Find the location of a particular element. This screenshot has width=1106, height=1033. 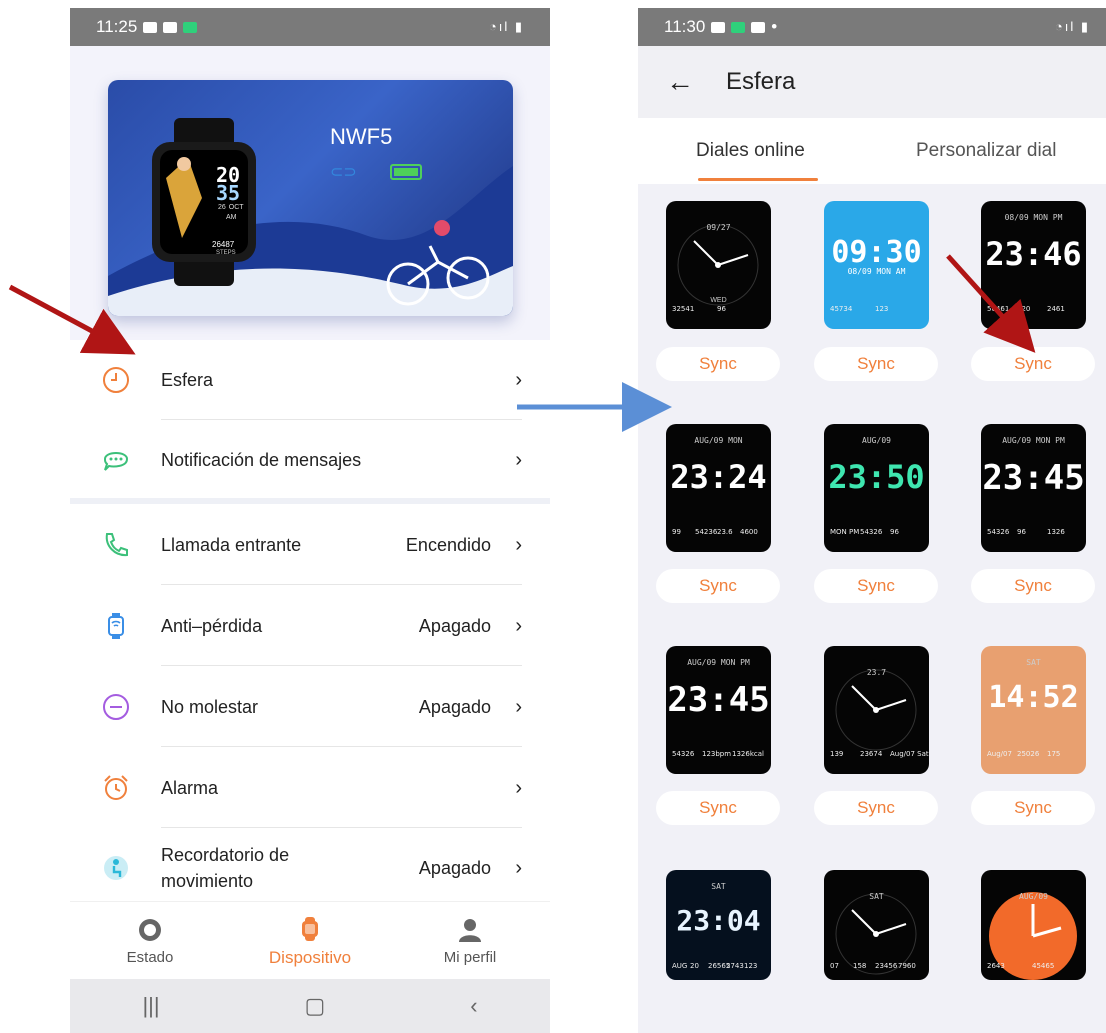

smartwatch-image is located at coordinates (204, 202).